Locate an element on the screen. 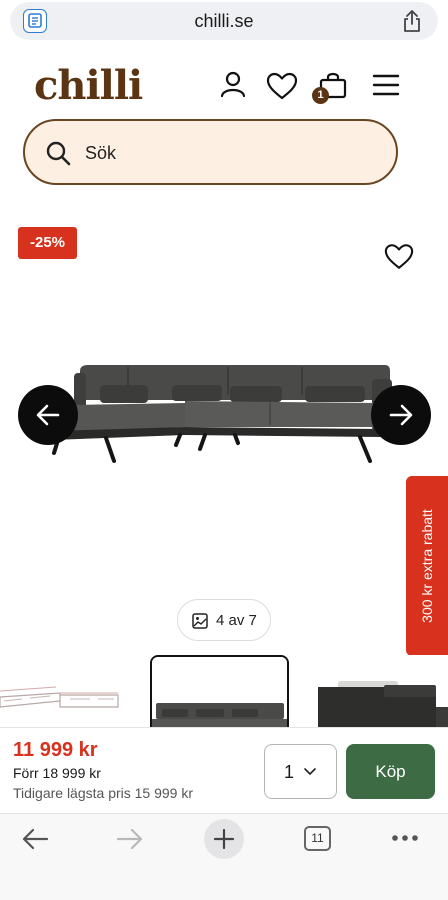  menu-icon is located at coordinates (386, 85).